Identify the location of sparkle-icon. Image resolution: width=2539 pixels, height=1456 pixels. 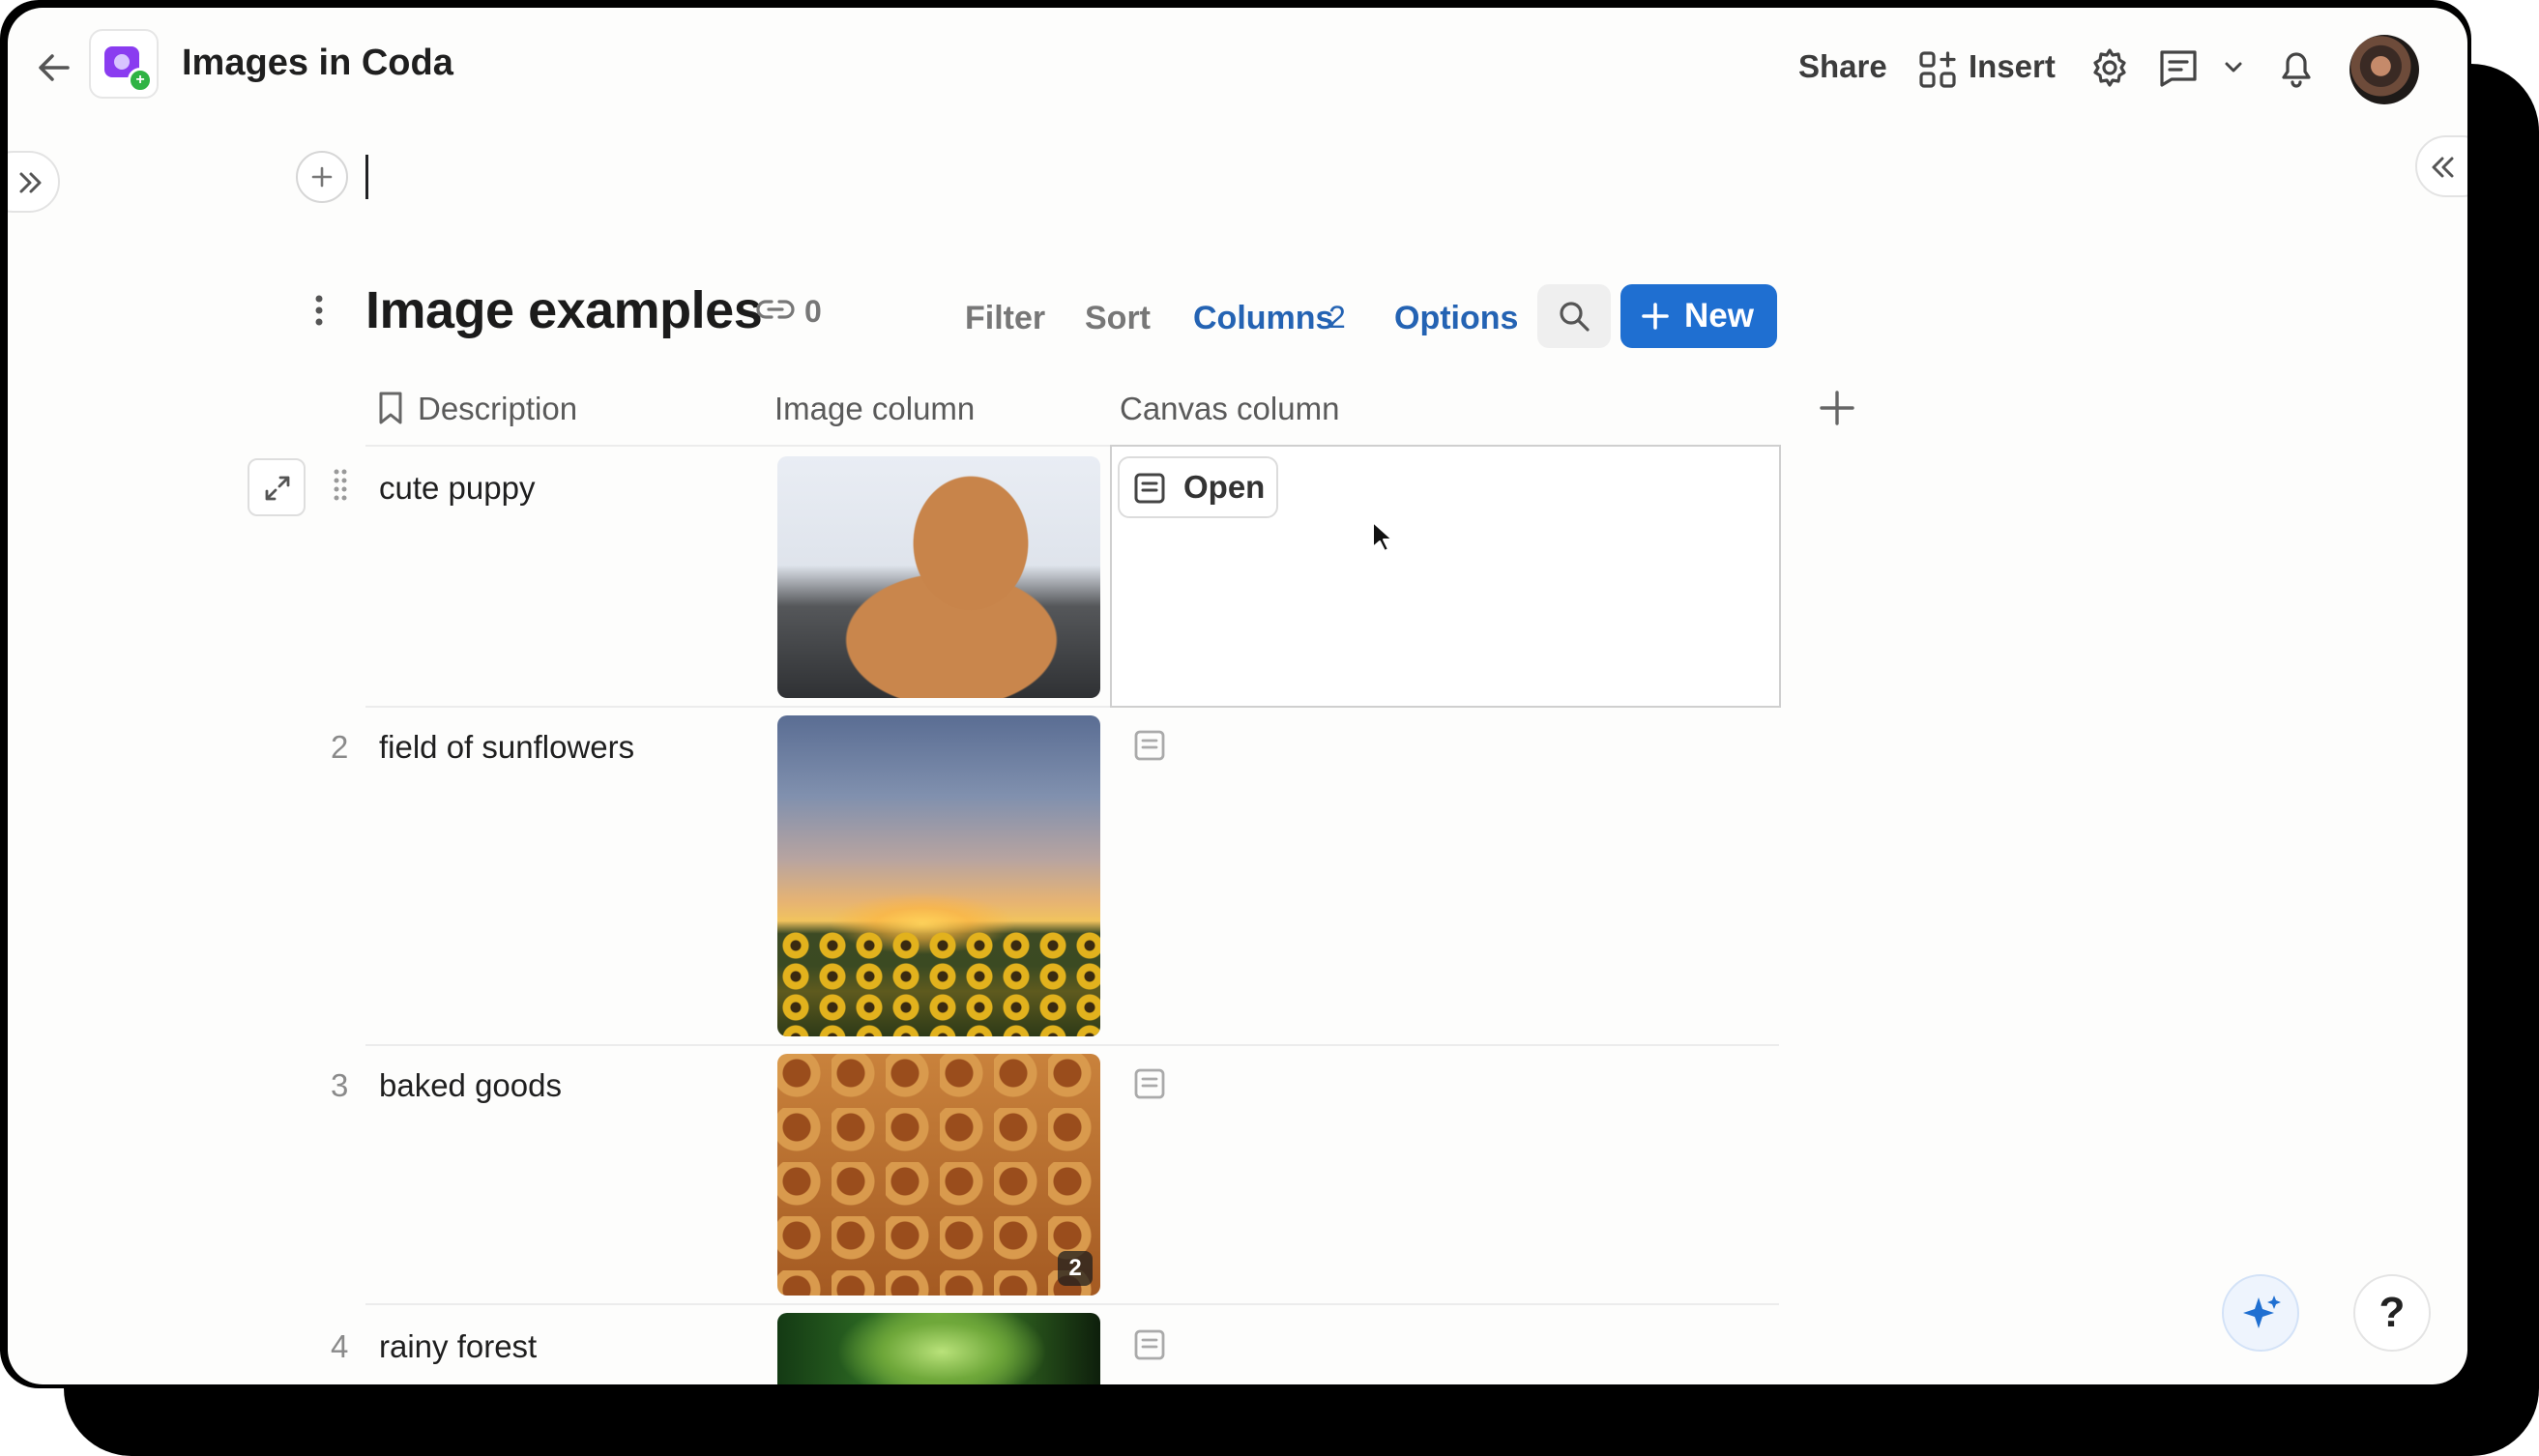
(2262, 1312).